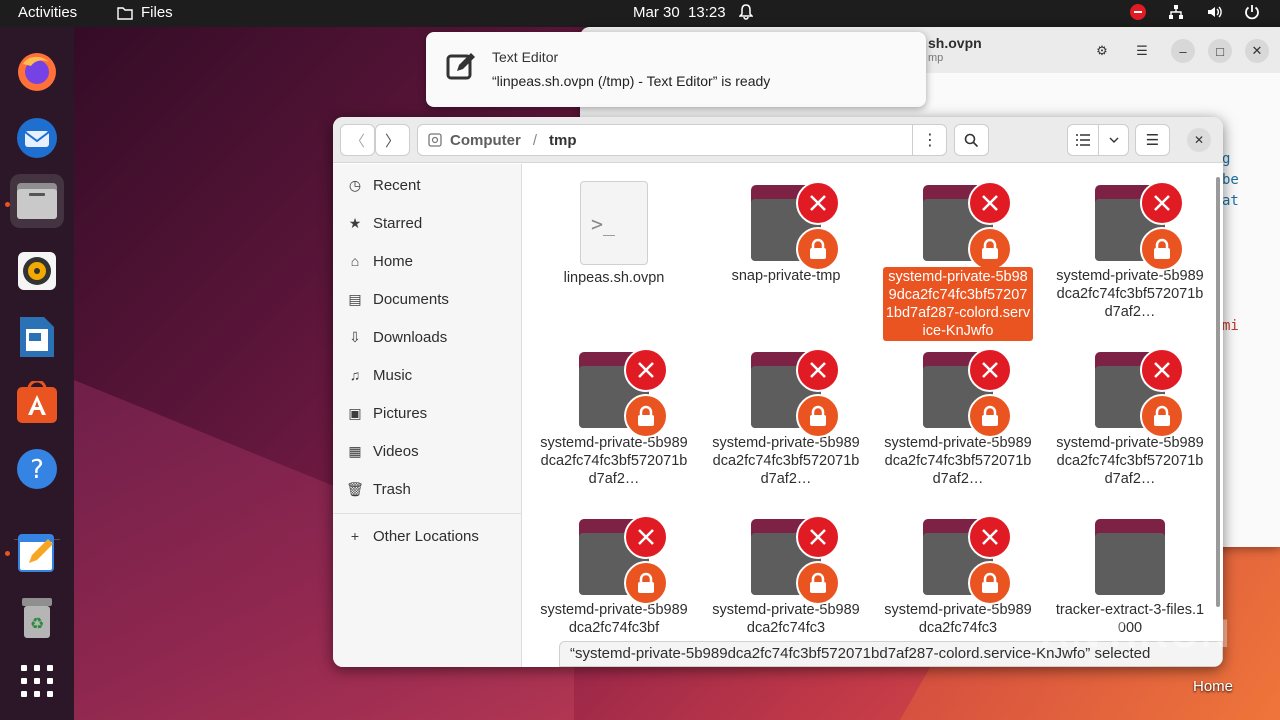  I want to click on file-item-label: systemd-private-5b989dca2fc74fc3, so click(958, 619).